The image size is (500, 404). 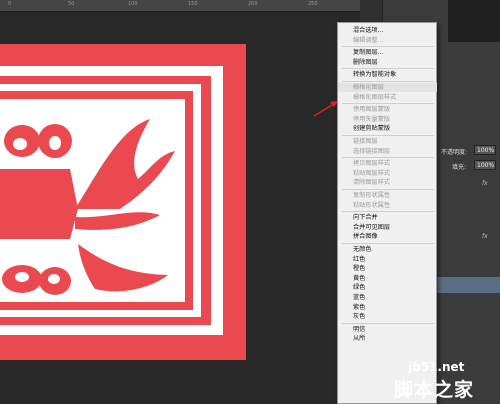 I want to click on menu-item: 明信, so click(x=387, y=329).